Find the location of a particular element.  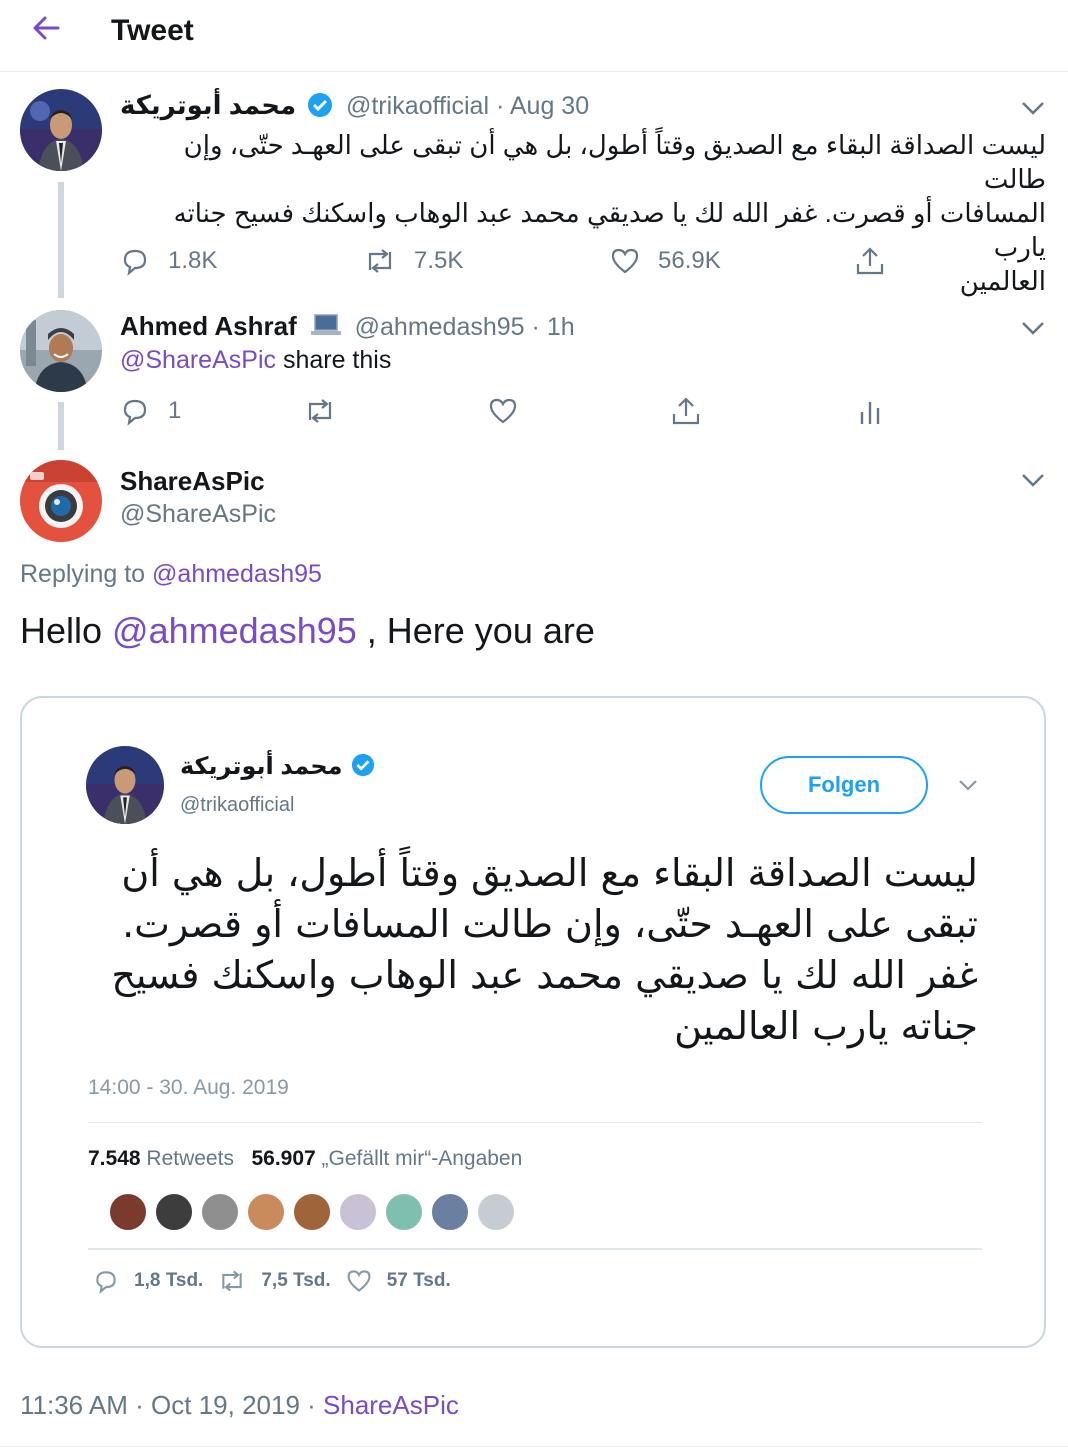

author-handle: @trikaofficial is located at coordinates (417, 106).